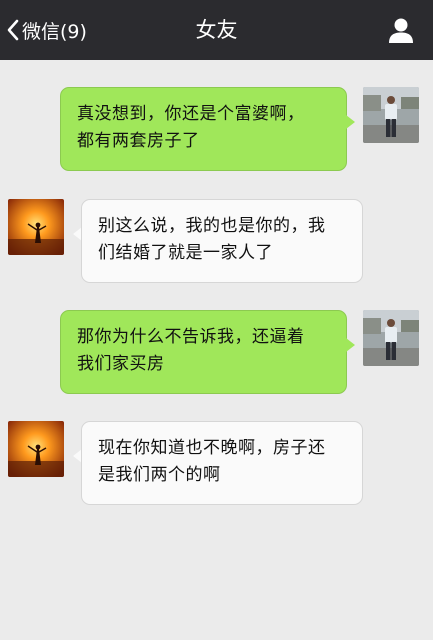  Describe the element at coordinates (203, 352) in the screenshot. I see `message-bubble: 那你为什么不告诉我，还逼着 我们家买房` at that location.